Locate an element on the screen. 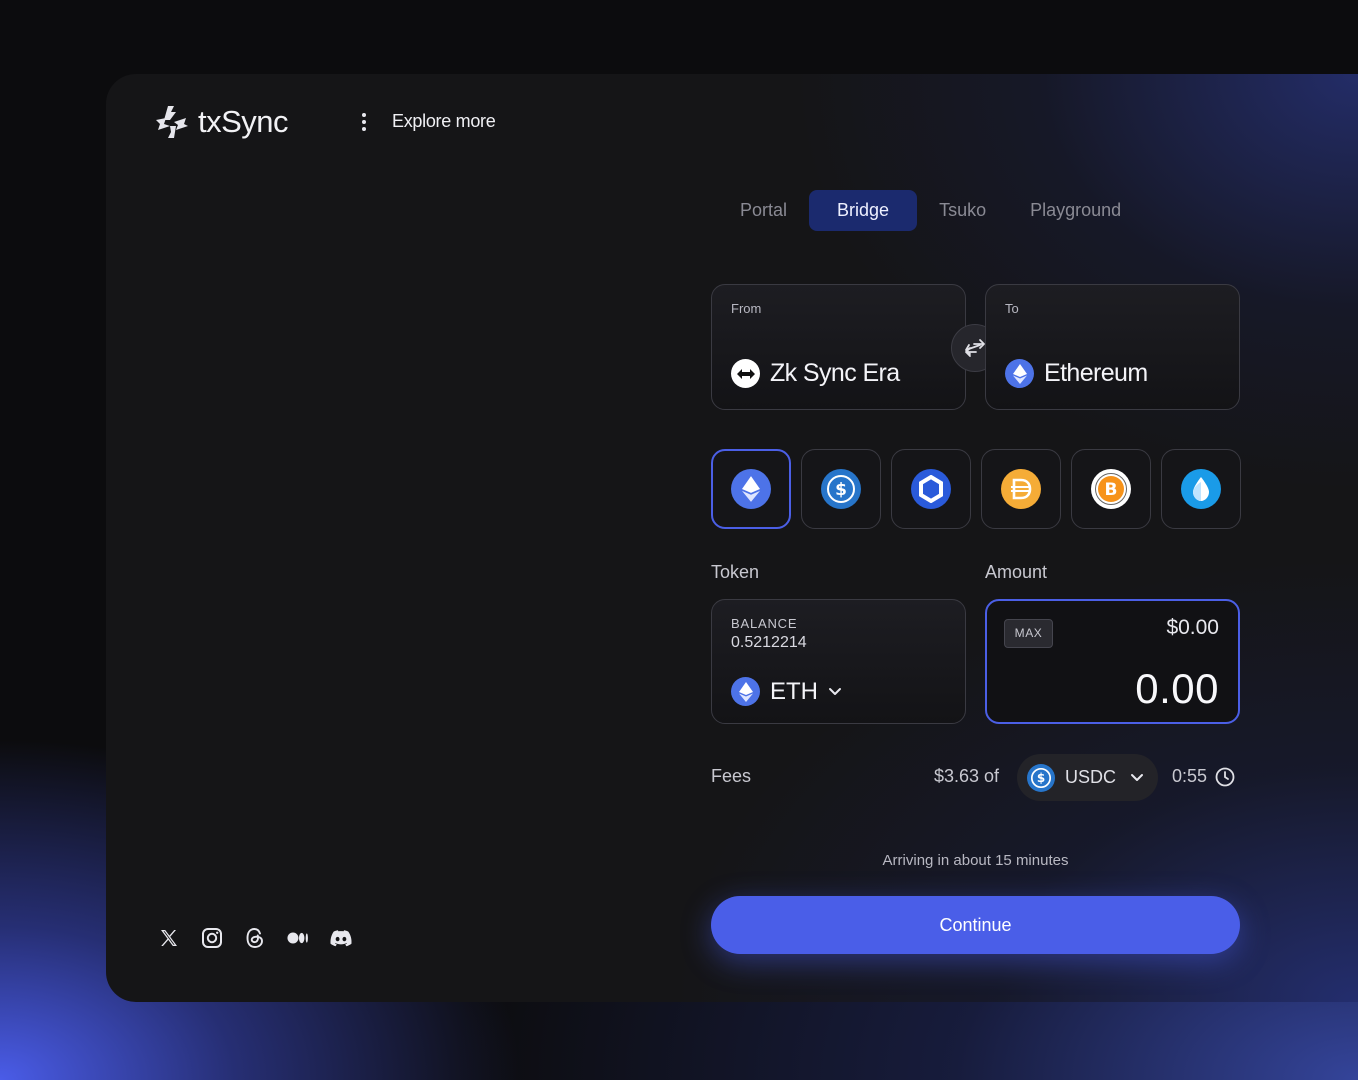 The height and width of the screenshot is (1080, 1358). token-dropdown: ETH is located at coordinates (786, 691).